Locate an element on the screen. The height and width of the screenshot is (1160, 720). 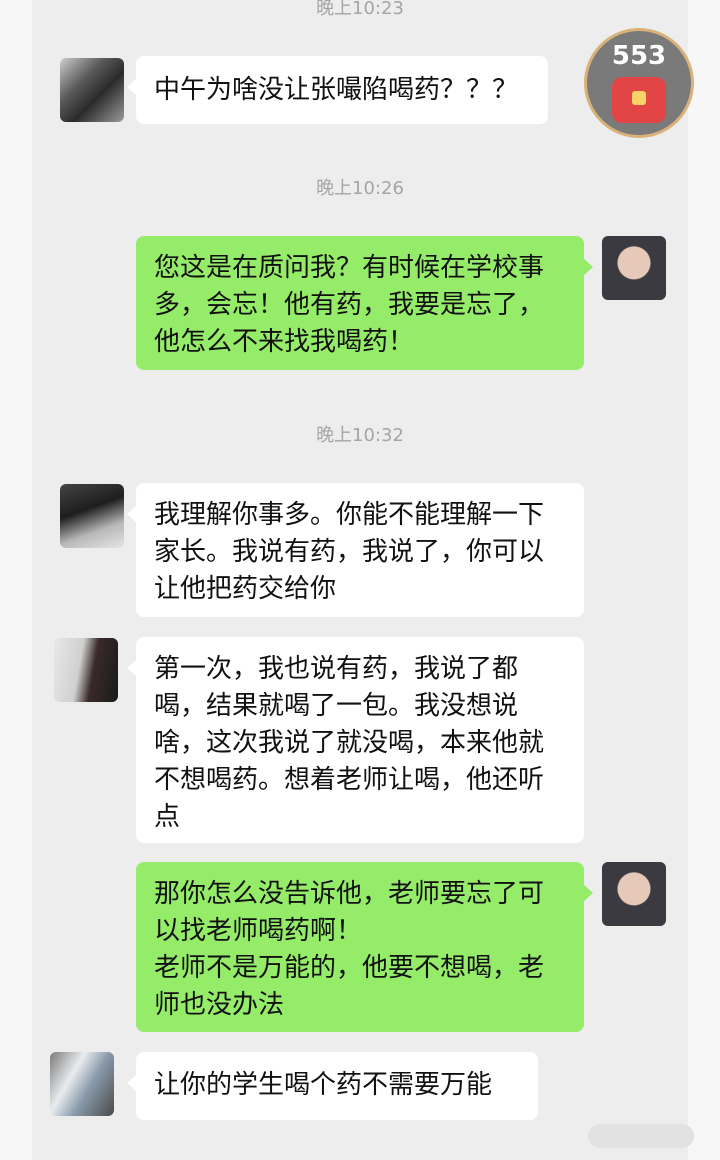
message-bubble-incoming: 让你的学生喝个药不需要万能 is located at coordinates (332, 1086).